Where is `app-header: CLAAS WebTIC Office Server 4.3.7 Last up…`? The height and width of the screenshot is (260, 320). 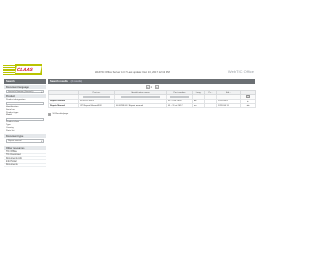 app-header: CLAAS WebTIC Office Server 4.3.7 Last up… is located at coordinates (130, 68).